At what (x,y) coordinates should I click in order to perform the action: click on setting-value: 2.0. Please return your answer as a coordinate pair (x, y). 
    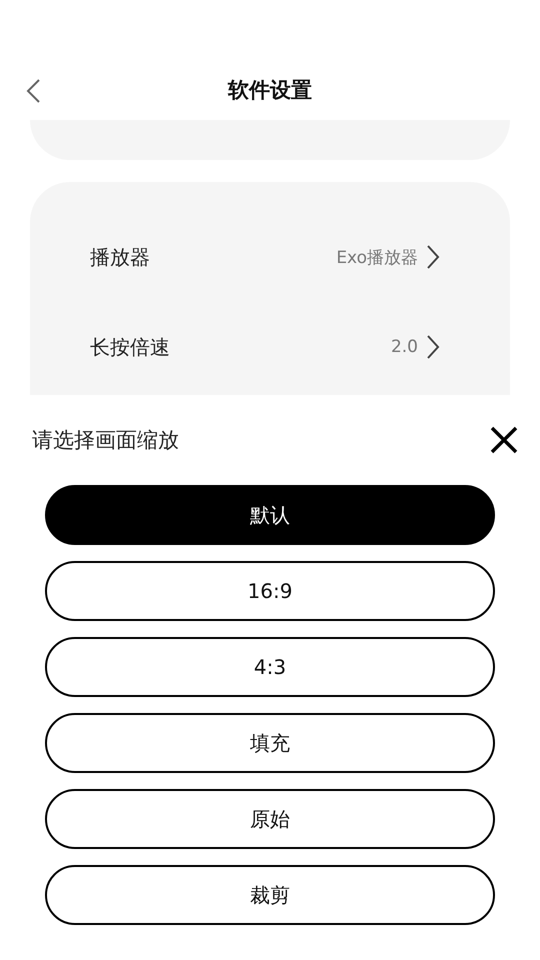
    Looking at the image, I should click on (404, 347).